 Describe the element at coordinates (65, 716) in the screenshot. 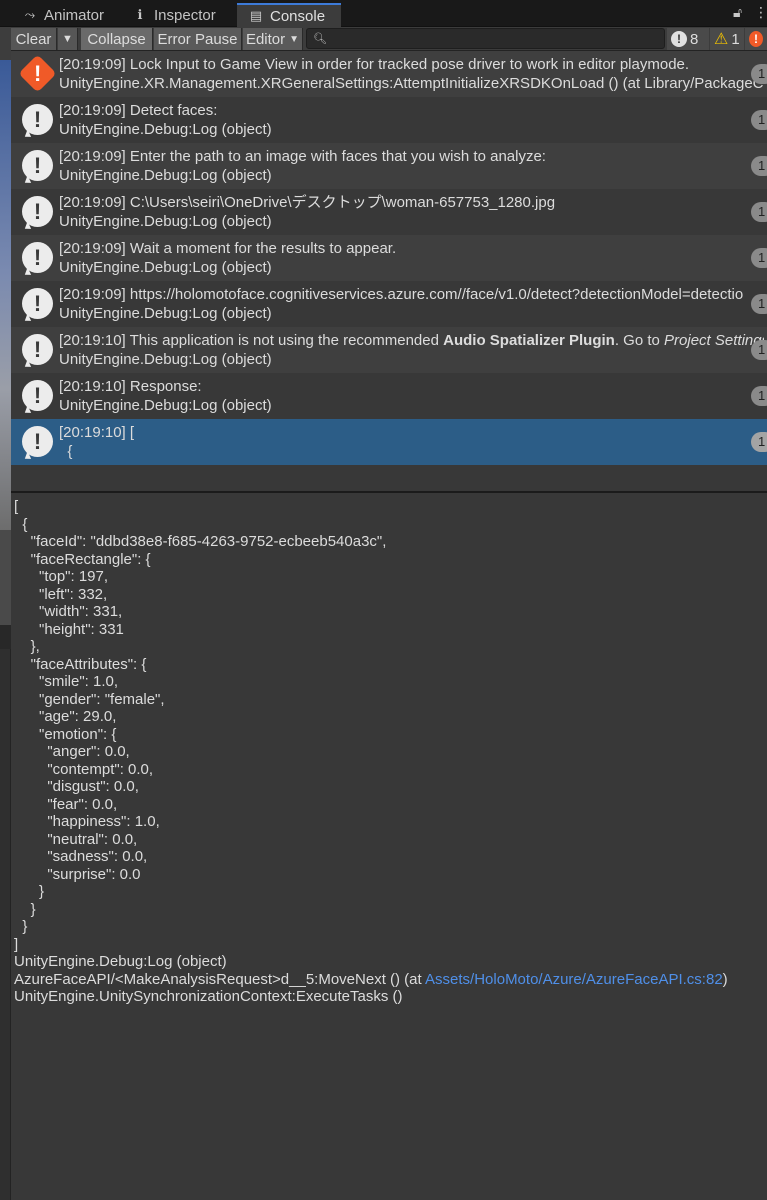

I see `detail-line: "age": 29.0,` at that location.